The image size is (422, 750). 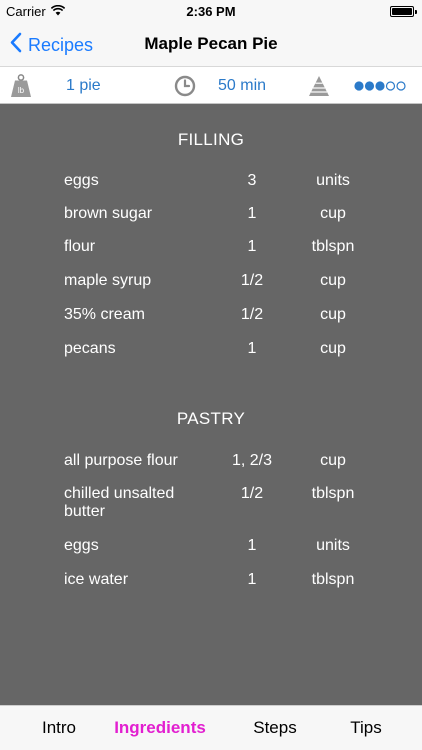 I want to click on status-bar: Carrier 2:36 PM, so click(x=211, y=12).